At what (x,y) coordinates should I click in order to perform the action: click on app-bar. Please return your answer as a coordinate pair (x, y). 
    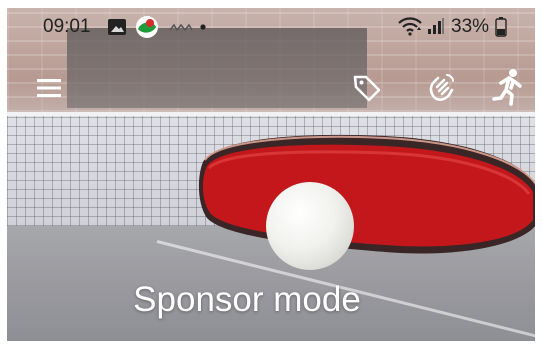
    Looking at the image, I should click on (271, 90).